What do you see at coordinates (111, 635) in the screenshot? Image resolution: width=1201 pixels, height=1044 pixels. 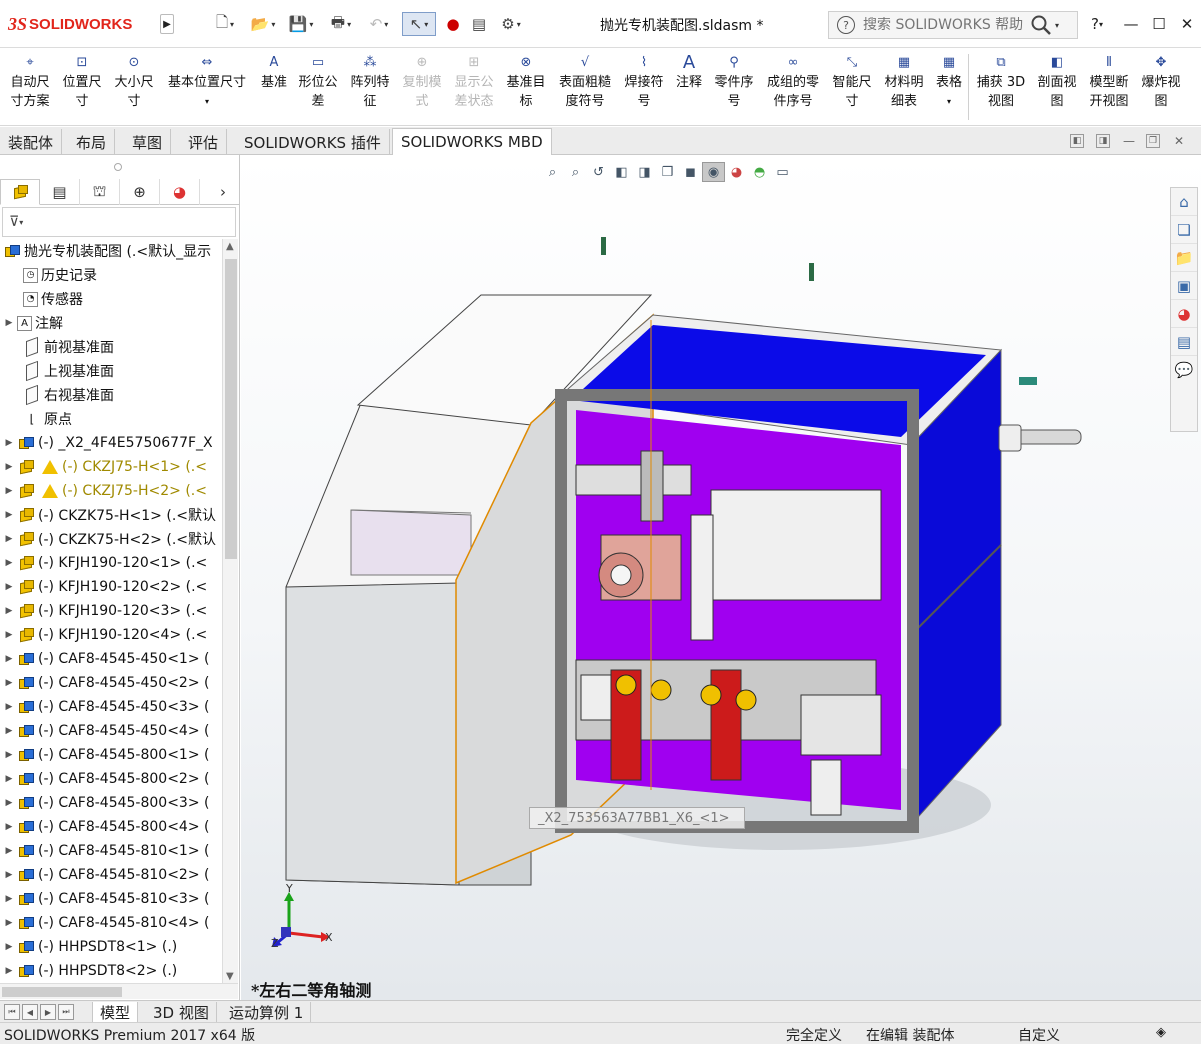 I see `tree-item-component: ▶ (-) KFJH190-120<4> (.<` at bounding box center [111, 635].